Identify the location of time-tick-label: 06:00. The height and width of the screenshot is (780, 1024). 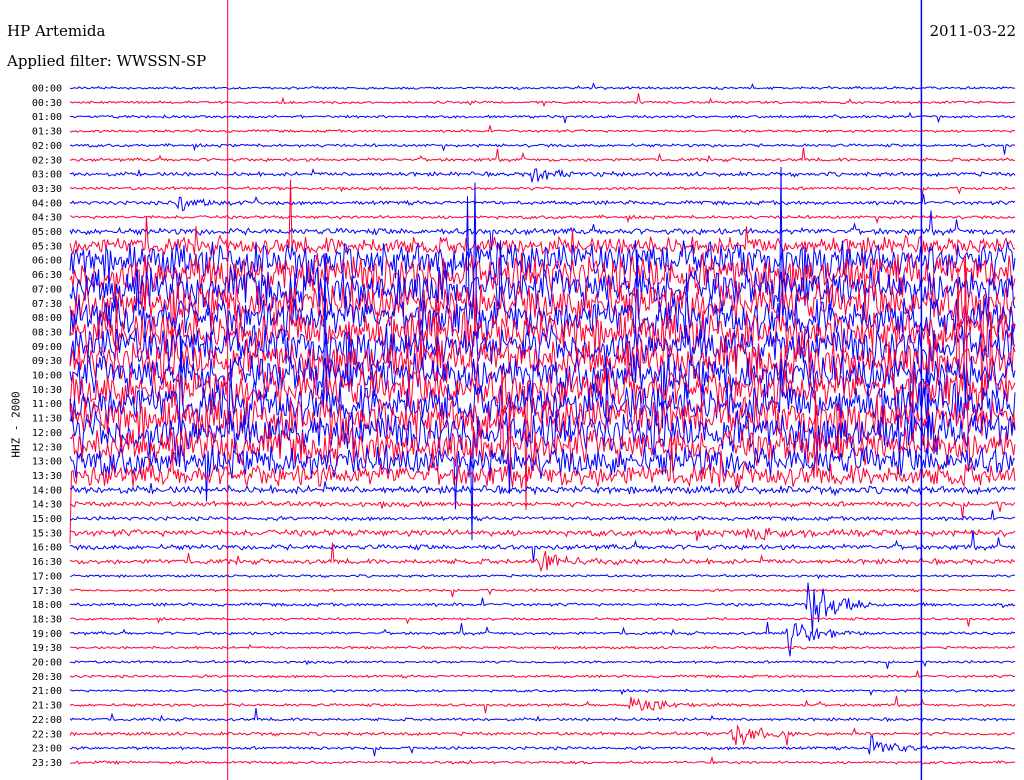
(47, 261).